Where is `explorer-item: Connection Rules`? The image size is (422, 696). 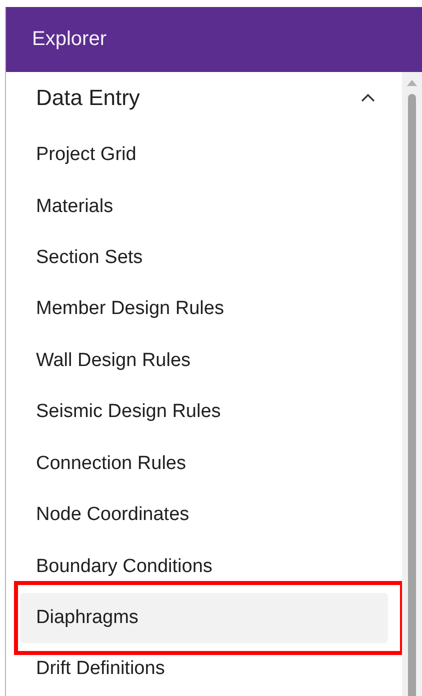
explorer-item: Connection Rules is located at coordinates (204, 463).